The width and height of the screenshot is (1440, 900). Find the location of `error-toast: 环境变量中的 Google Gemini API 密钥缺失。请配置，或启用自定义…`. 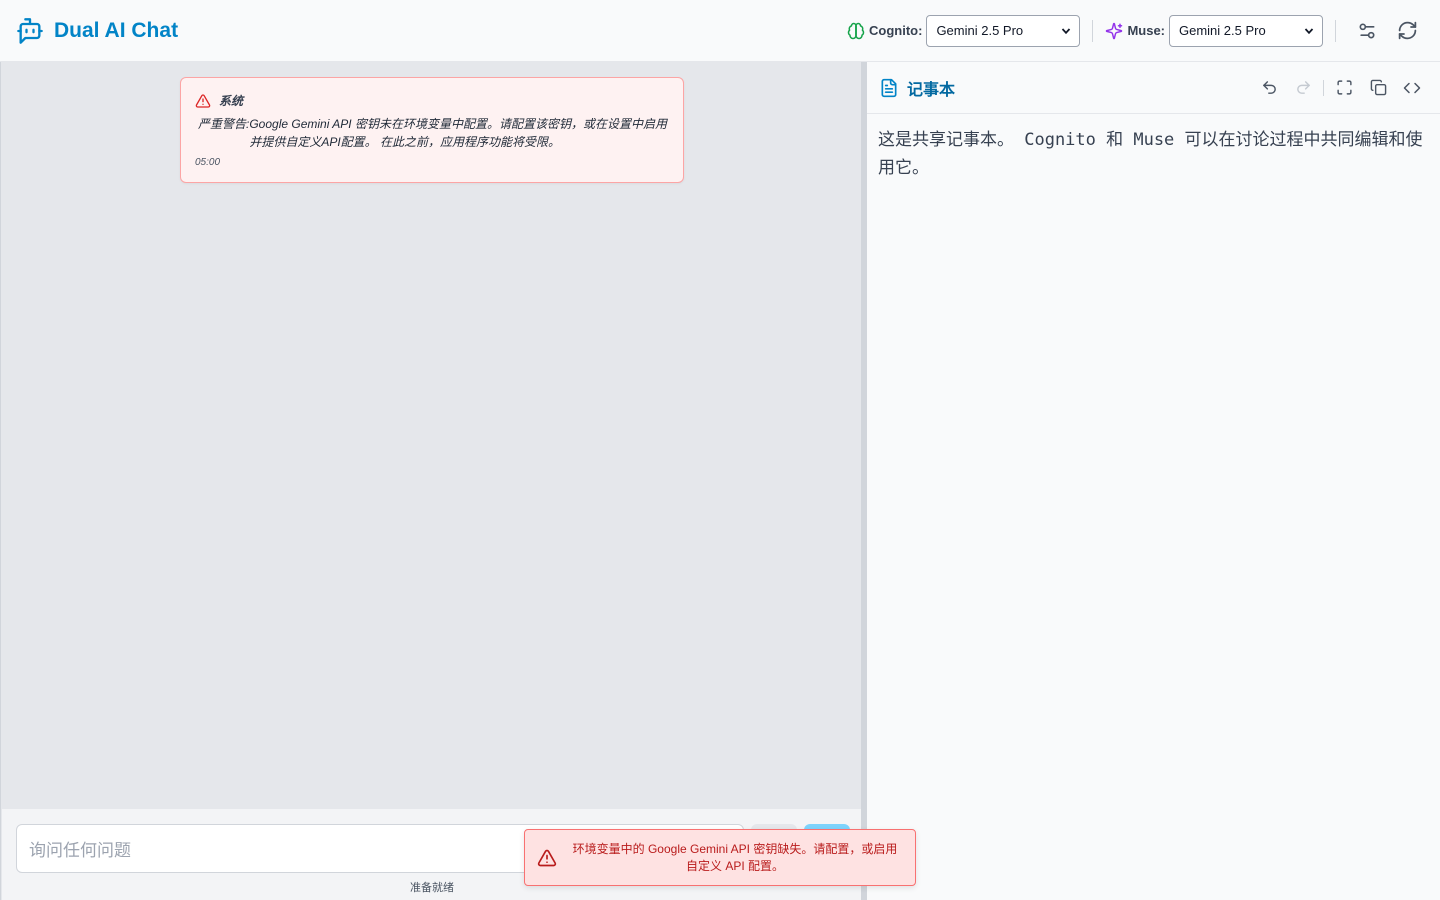

error-toast: 环境变量中的 Google Gemini API 密钥缺失。请配置，或启用自定义… is located at coordinates (720, 857).